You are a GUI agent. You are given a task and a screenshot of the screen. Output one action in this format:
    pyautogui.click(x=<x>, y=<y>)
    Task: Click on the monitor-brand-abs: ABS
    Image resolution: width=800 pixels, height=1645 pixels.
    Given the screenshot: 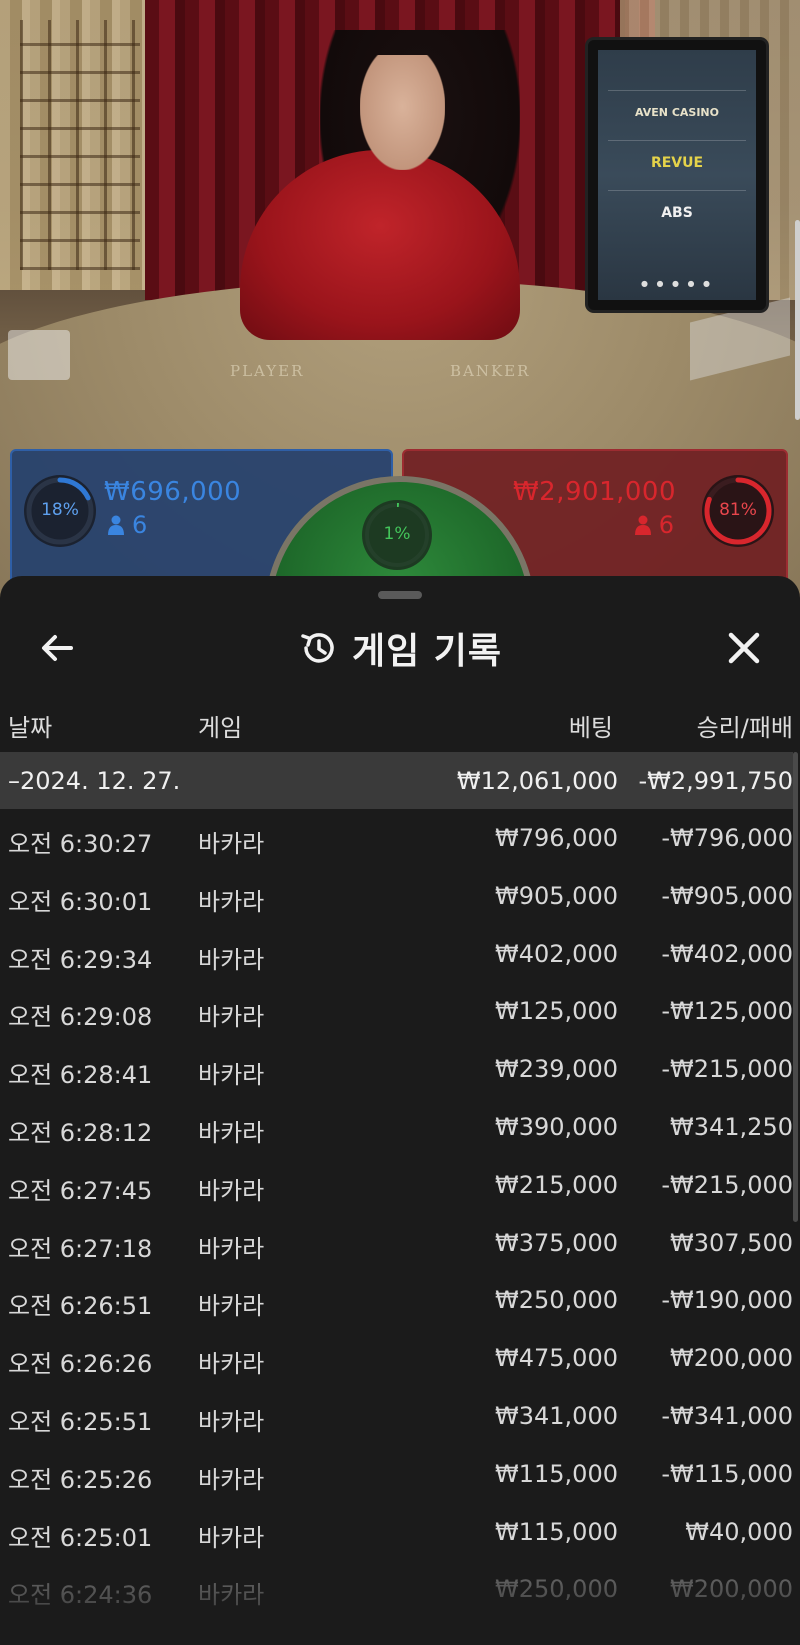 What is the action you would take?
    pyautogui.click(x=677, y=212)
    